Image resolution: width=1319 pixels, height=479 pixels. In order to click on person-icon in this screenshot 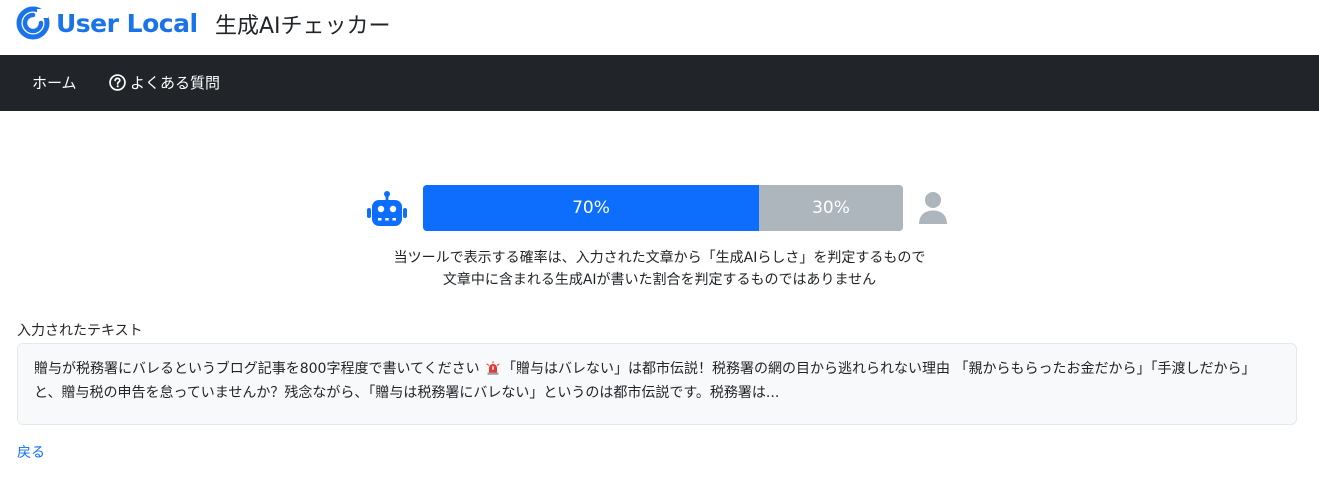, I will do `click(933, 208)`.